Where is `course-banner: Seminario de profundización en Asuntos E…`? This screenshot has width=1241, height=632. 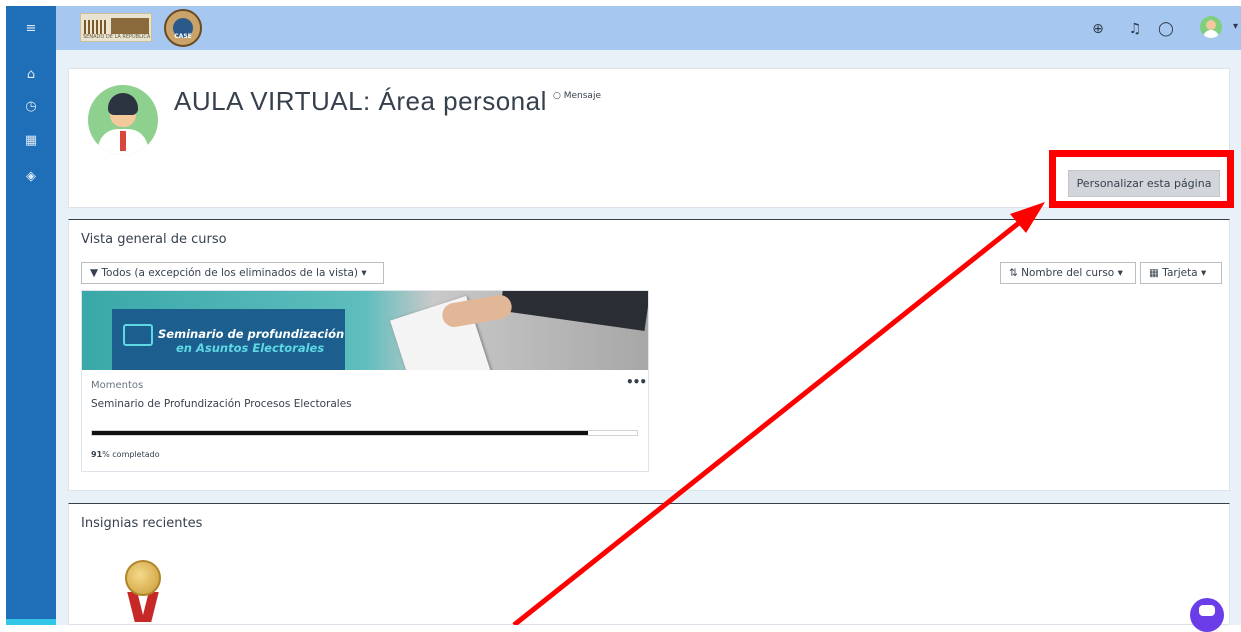 course-banner: Seminario de profundización en Asuntos E… is located at coordinates (228, 339).